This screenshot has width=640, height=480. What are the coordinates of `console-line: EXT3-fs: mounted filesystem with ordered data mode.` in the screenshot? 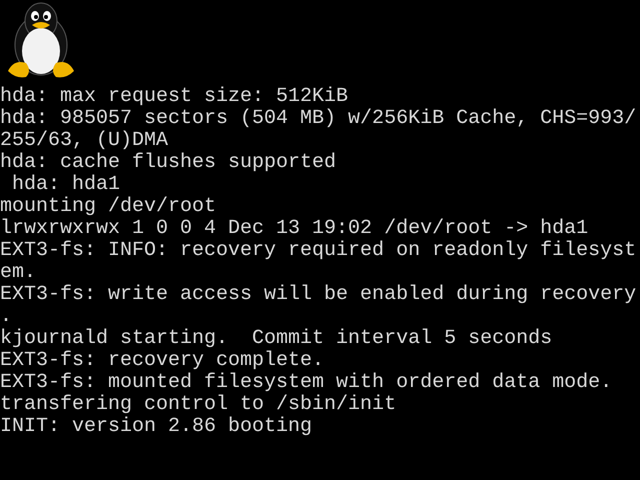 It's located at (306, 383).